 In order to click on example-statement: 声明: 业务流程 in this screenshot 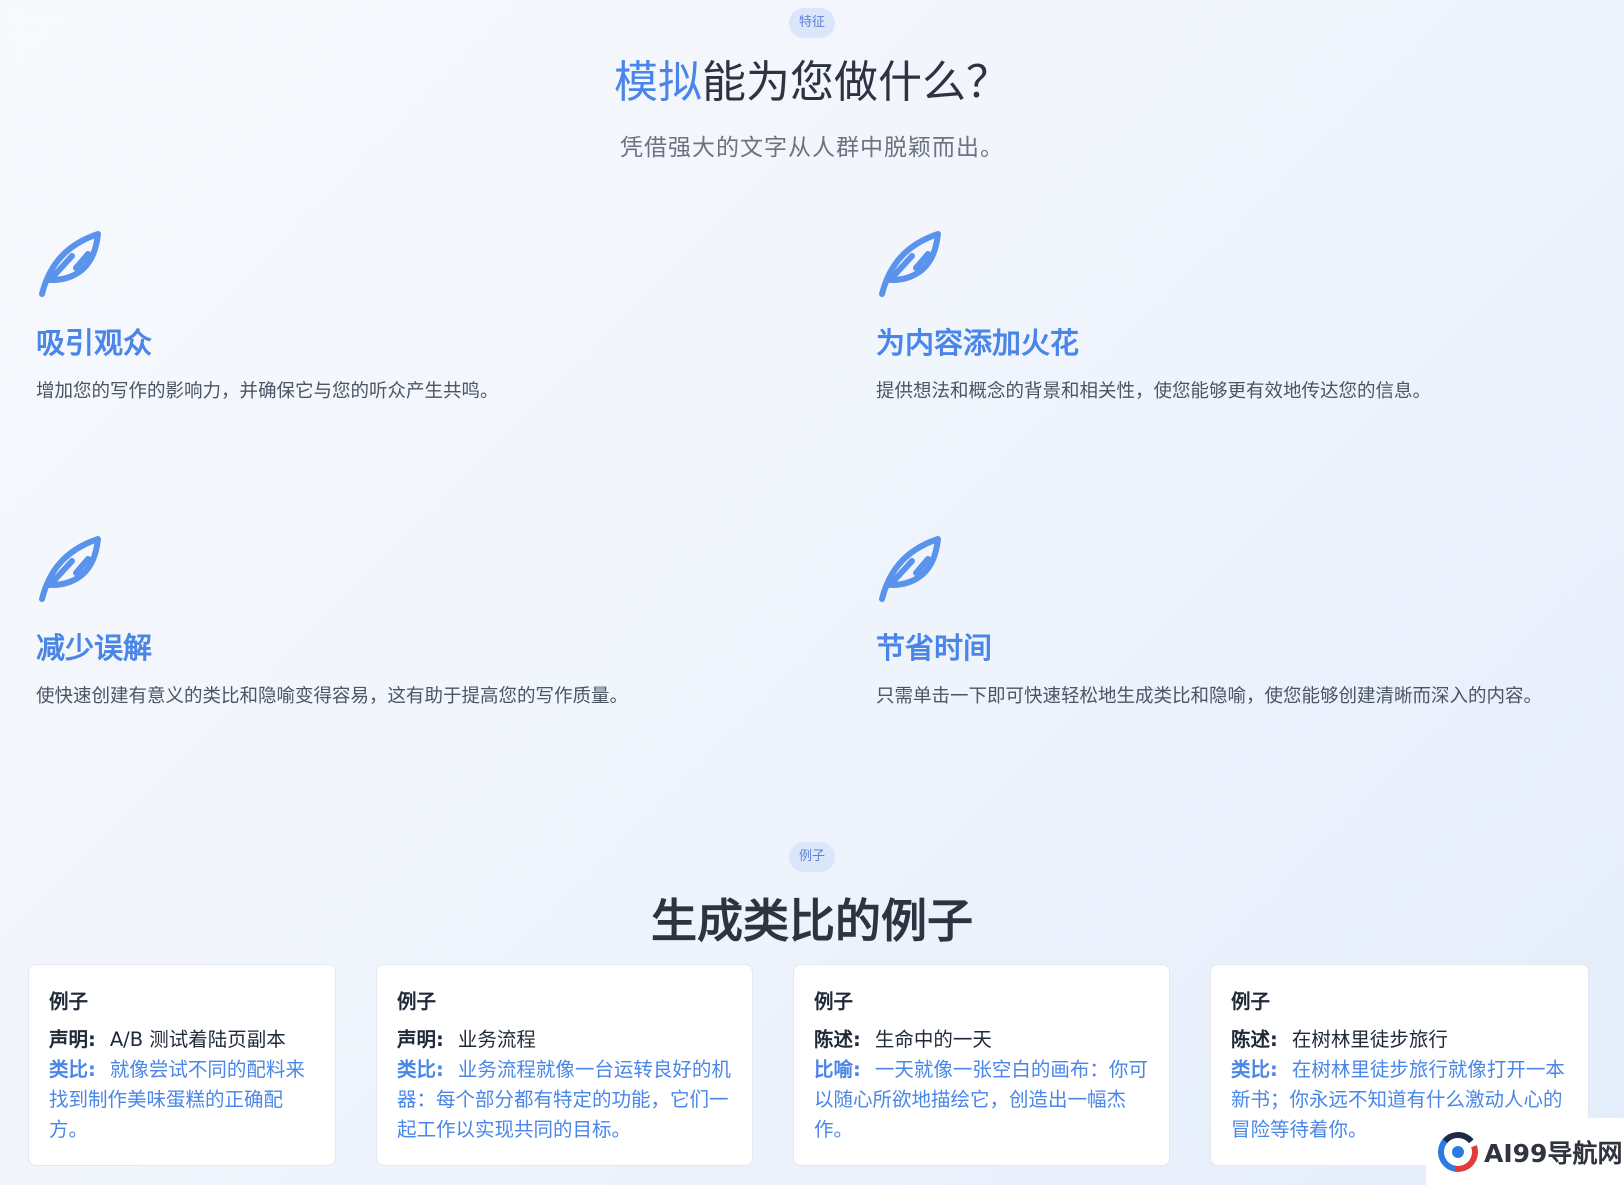, I will do `click(564, 1040)`.